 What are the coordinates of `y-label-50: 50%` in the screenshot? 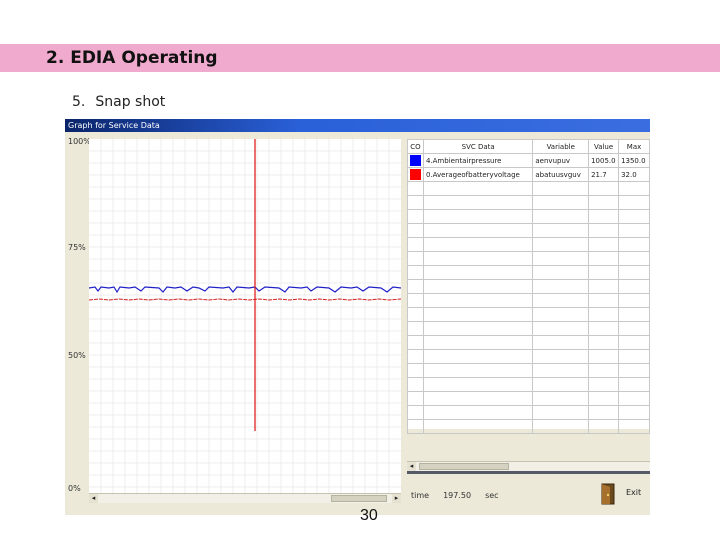 It's located at (77, 355).